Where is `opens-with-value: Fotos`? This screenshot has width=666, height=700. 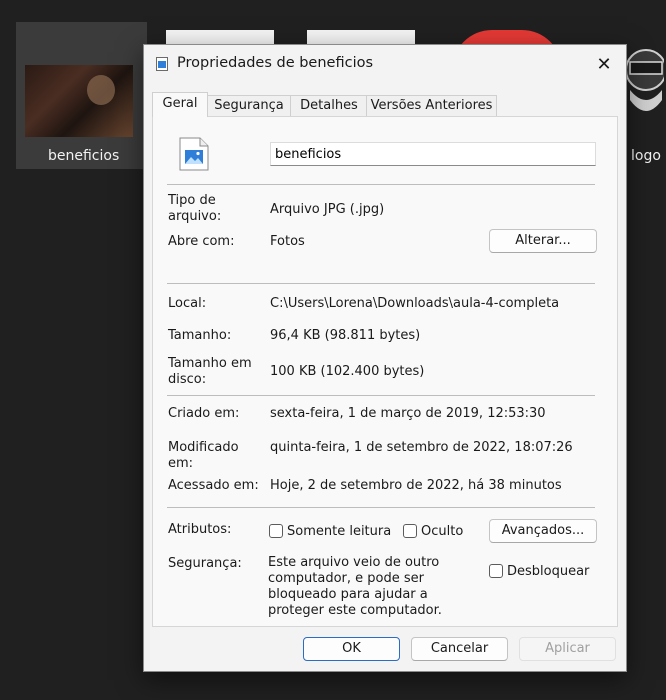
opens-with-value: Fotos is located at coordinates (287, 241).